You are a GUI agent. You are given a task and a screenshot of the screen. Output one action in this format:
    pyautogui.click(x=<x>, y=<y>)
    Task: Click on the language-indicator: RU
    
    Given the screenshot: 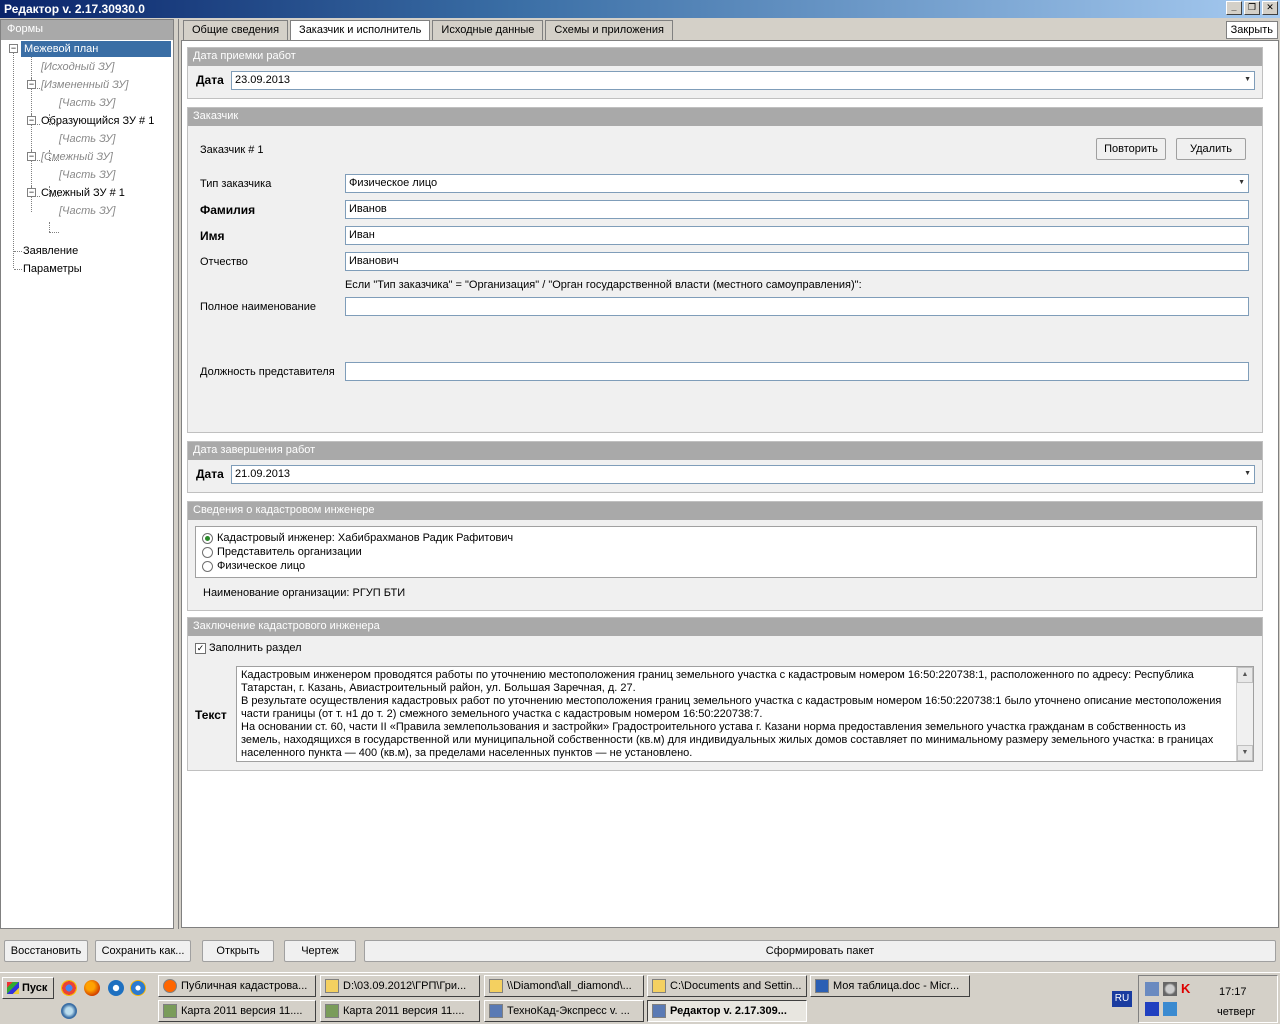 What is the action you would take?
    pyautogui.click(x=1122, y=999)
    